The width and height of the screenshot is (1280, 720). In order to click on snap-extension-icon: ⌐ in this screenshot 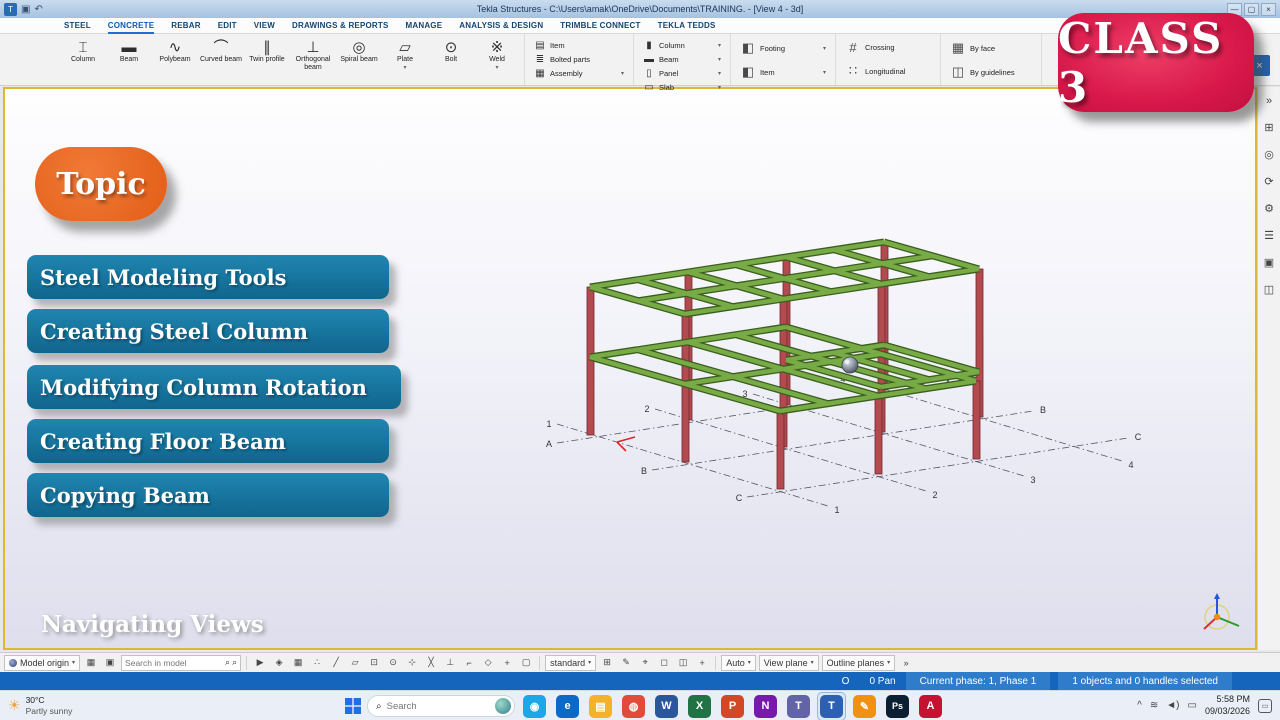, I will do `click(469, 663)`.